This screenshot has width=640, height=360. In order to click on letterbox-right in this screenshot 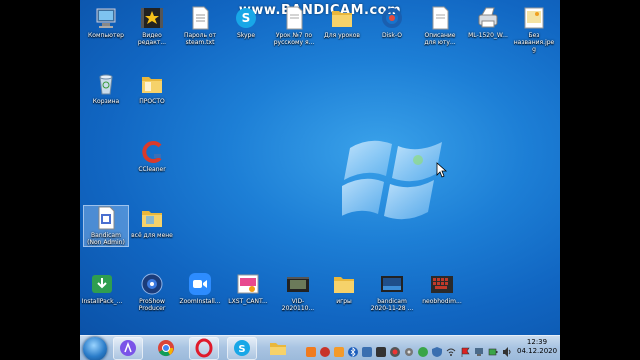, I will do `click(600, 180)`.